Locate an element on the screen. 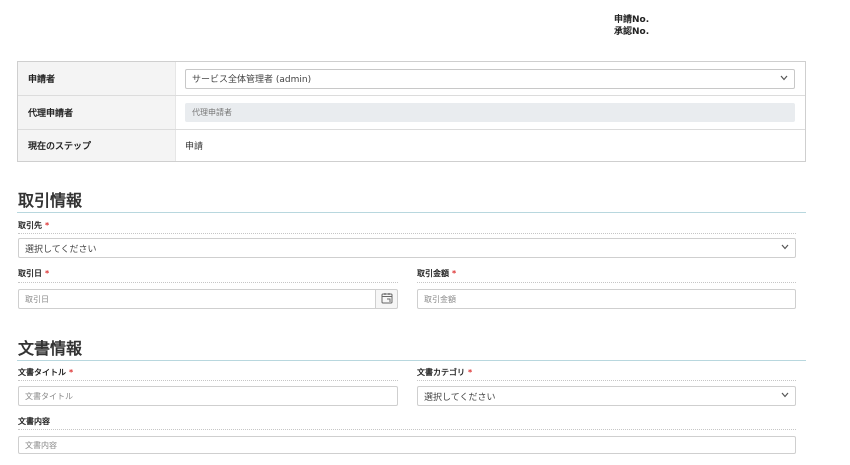 This screenshot has height=465, width=850. document-title-label: 文書タイトル * is located at coordinates (46, 372).